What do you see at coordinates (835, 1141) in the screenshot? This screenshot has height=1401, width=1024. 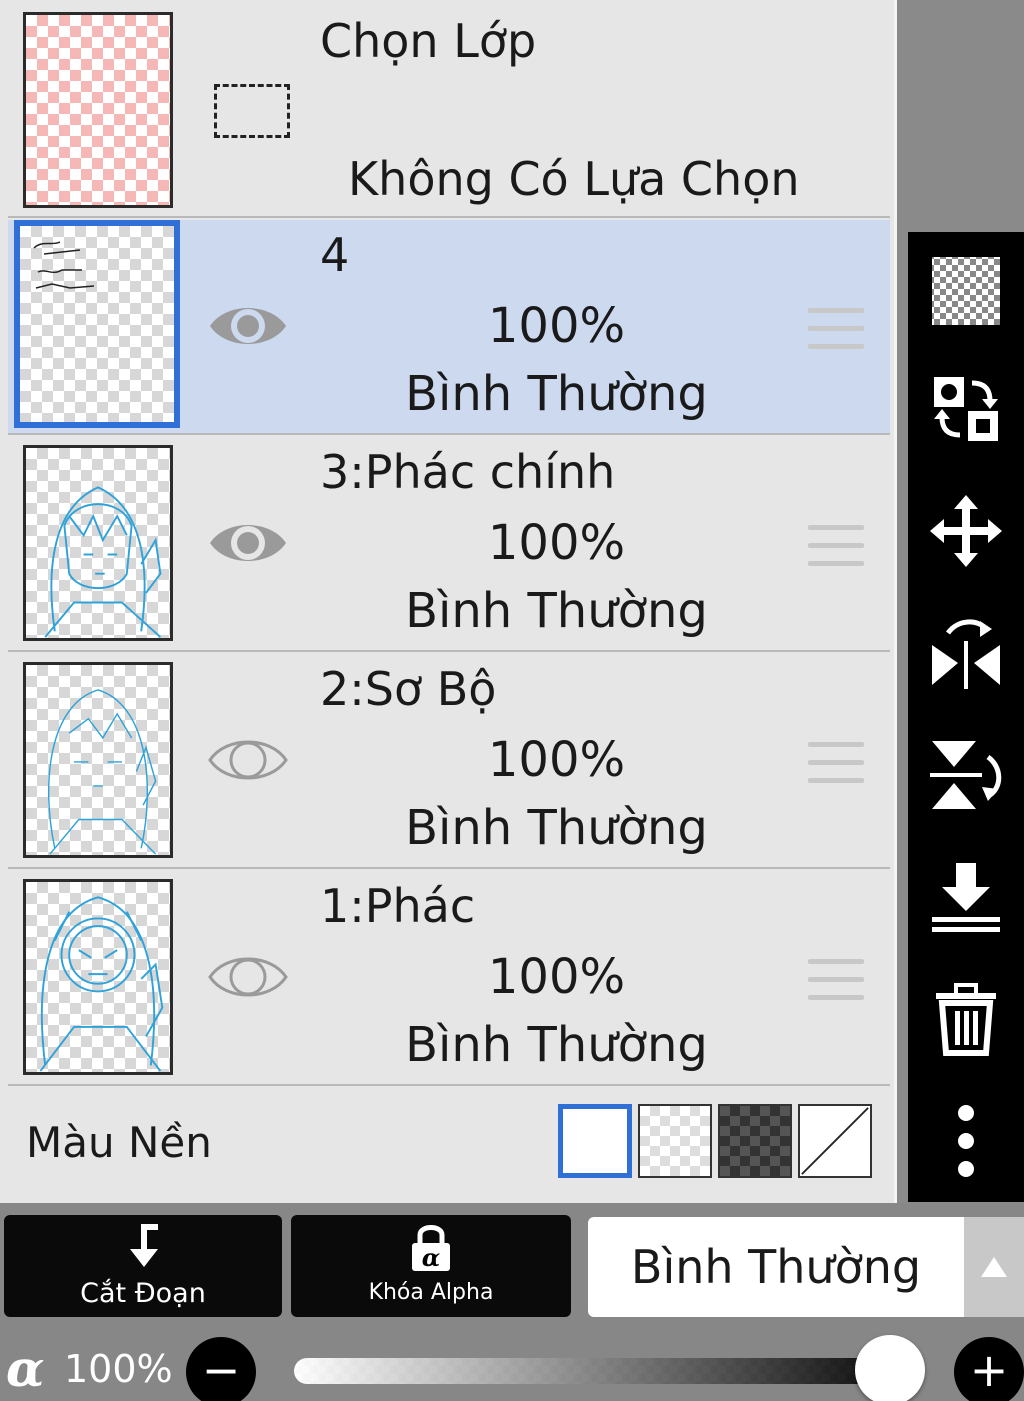 I see `bg-swatch-none` at bounding box center [835, 1141].